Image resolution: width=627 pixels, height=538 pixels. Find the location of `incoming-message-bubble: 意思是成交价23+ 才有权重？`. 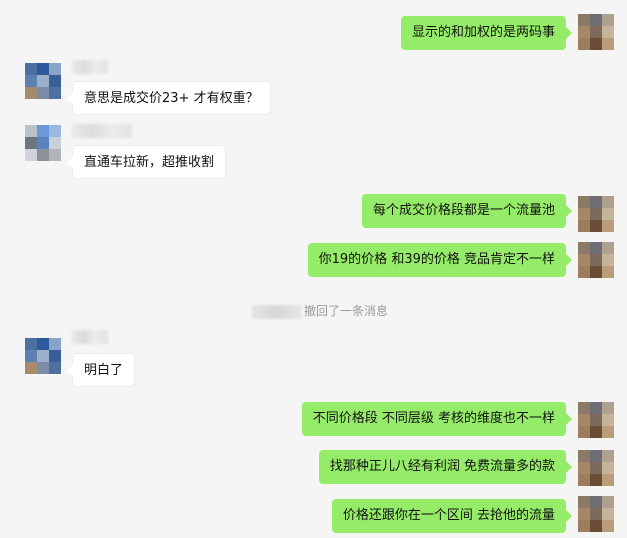

incoming-message-bubble: 意思是成交价23+ 才有权重？ is located at coordinates (169, 98).